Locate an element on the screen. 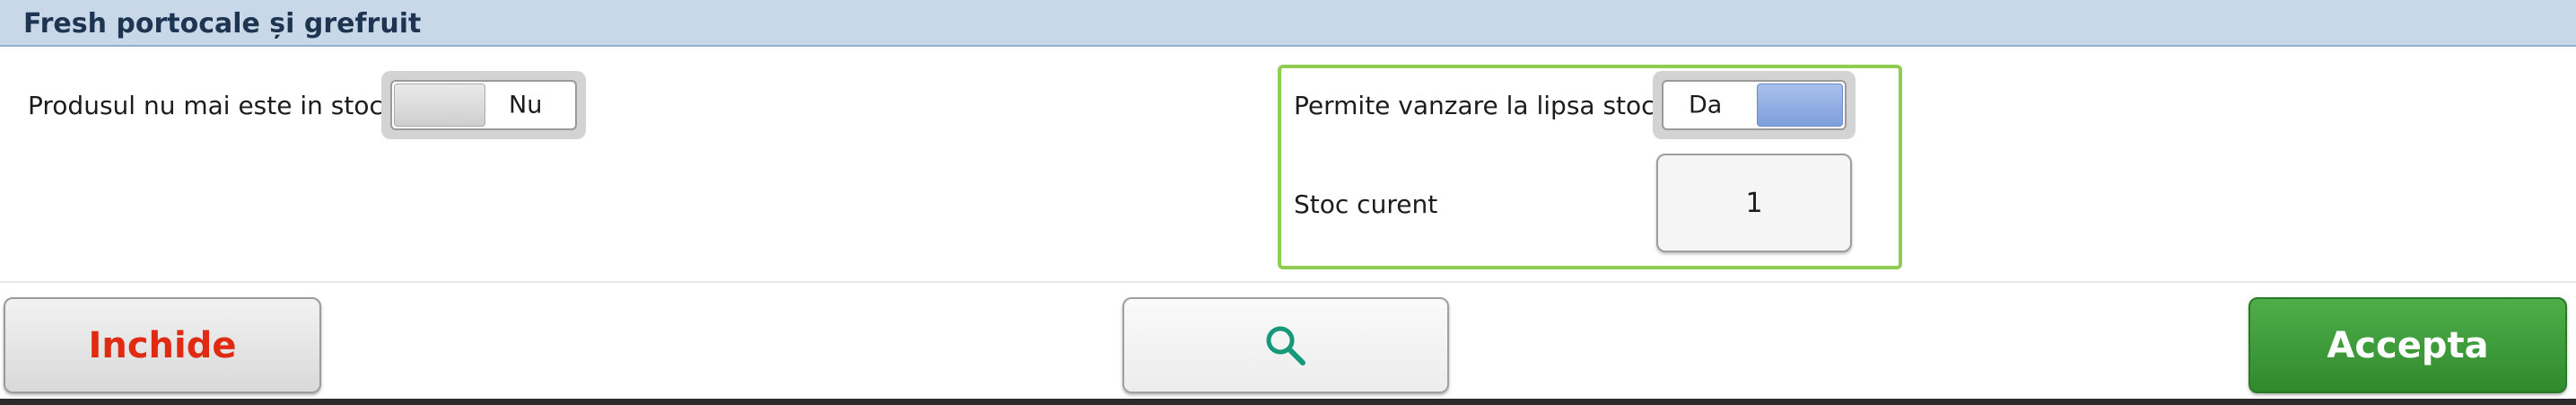 The width and height of the screenshot is (2576, 405). out-of-stock-toggle: Nu is located at coordinates (484, 105).